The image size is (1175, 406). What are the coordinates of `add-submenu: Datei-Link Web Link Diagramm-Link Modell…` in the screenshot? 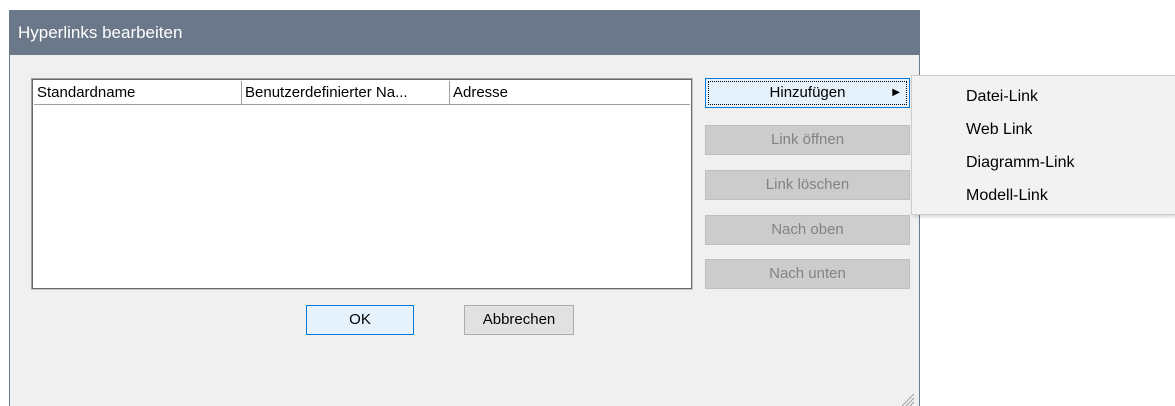 It's located at (1043, 145).